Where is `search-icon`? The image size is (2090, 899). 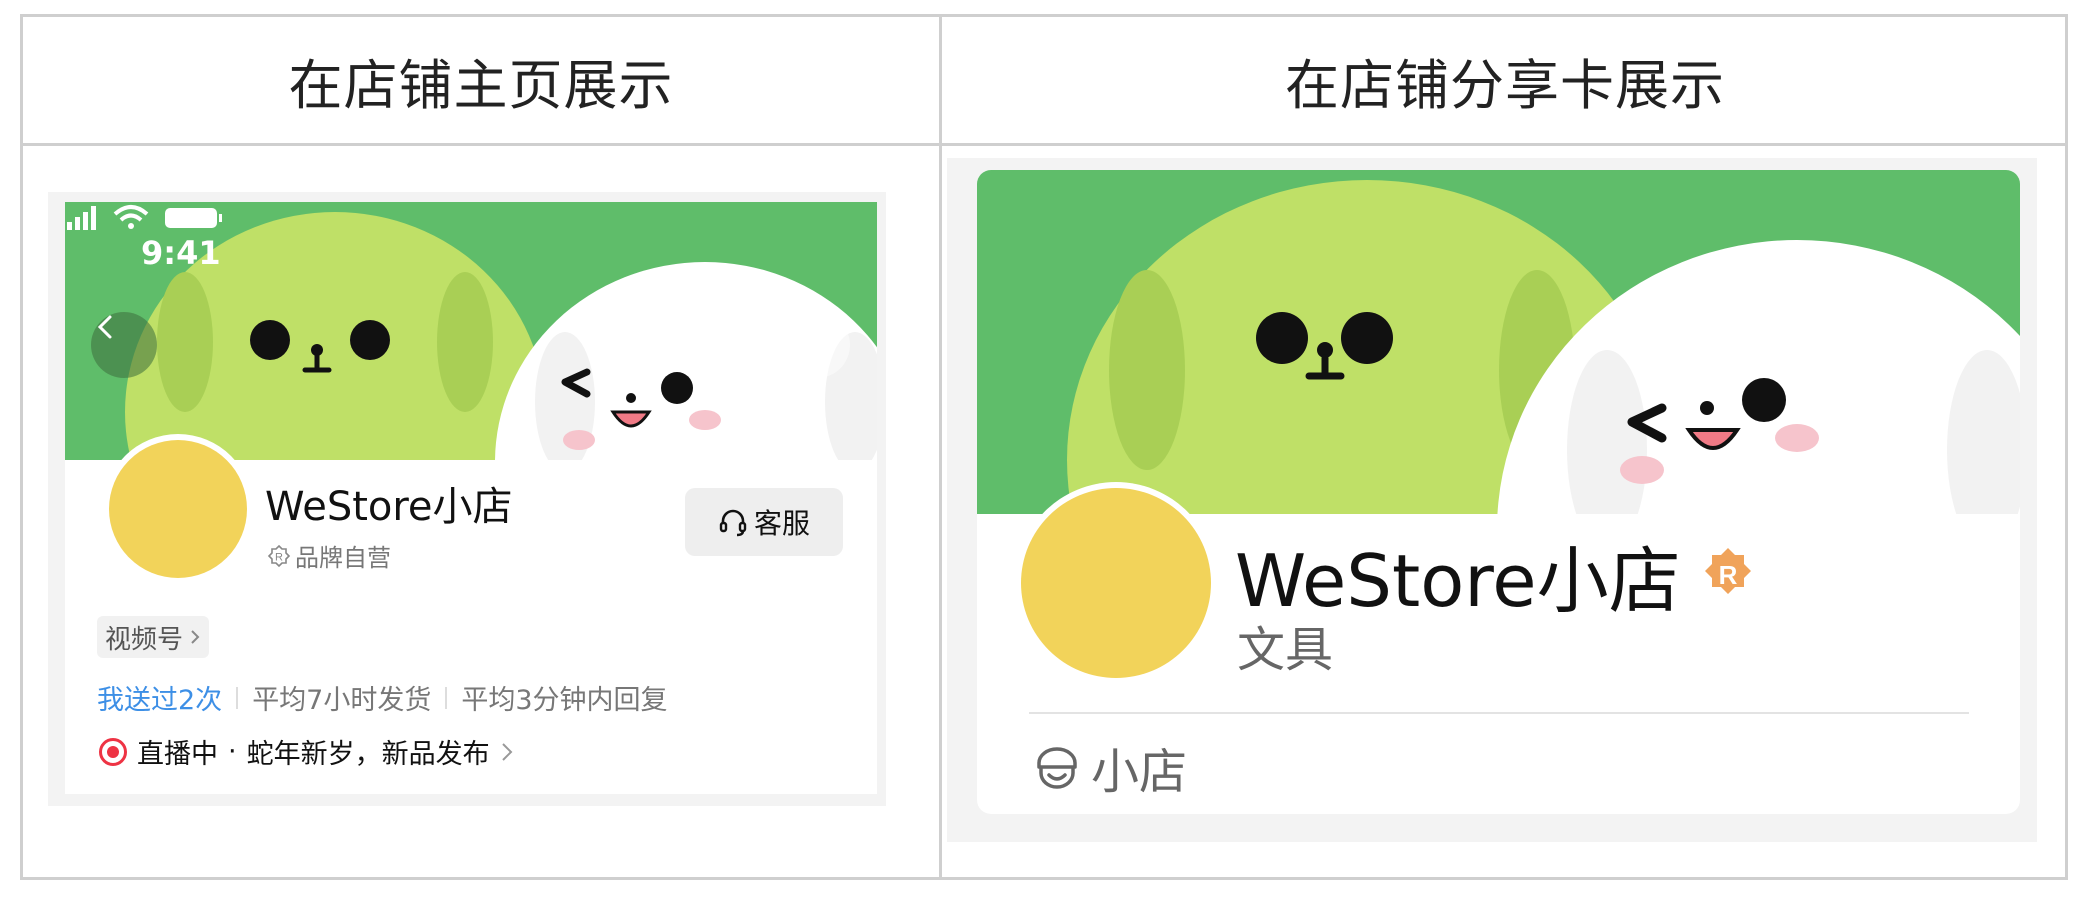 search-icon is located at coordinates (619, 328).